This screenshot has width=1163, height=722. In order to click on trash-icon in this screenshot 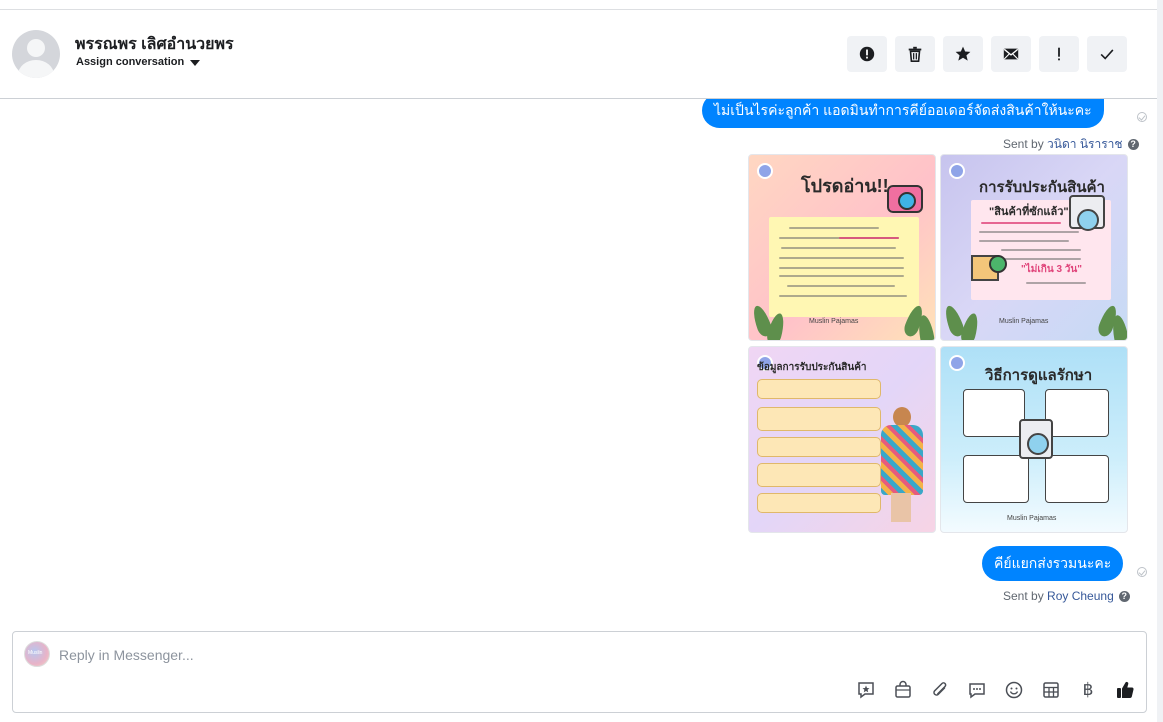, I will do `click(915, 54)`.